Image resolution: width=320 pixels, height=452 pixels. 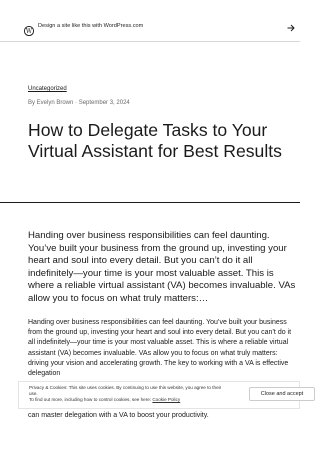 I want to click on post-date: September 3, 2024, so click(x=104, y=103).